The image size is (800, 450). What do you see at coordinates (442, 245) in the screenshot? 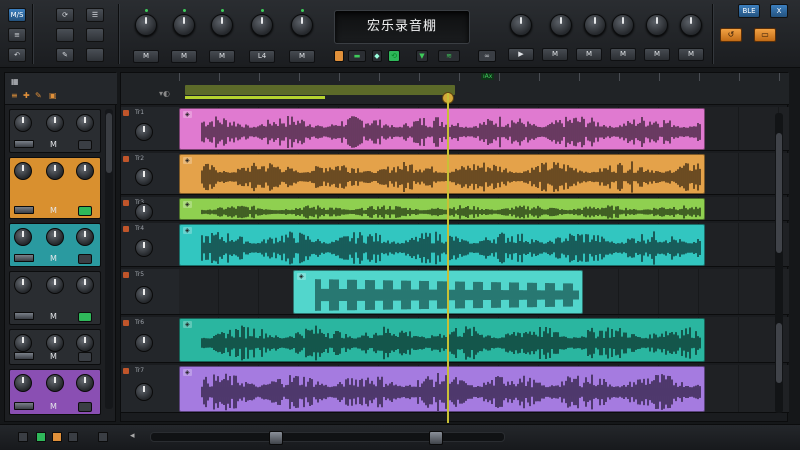
I see `audio-clip-4: ◈` at bounding box center [442, 245].